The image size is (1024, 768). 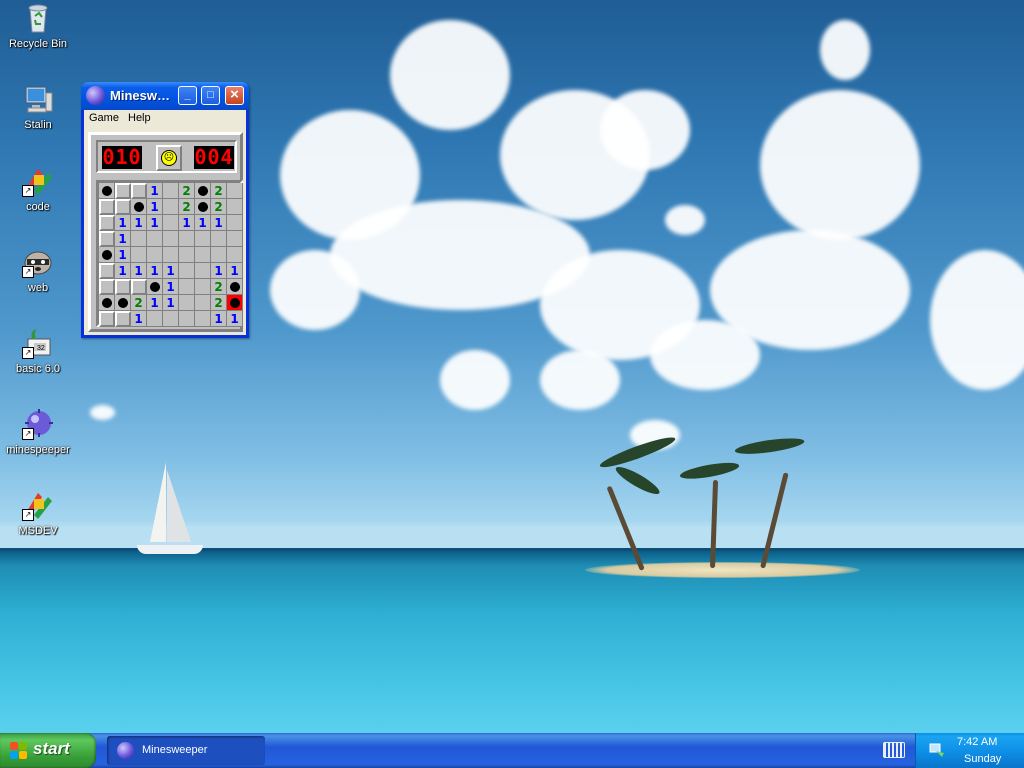 What do you see at coordinates (38, 270) in the screenshot?
I see `desktop-icon-web: ↗ web` at bounding box center [38, 270].